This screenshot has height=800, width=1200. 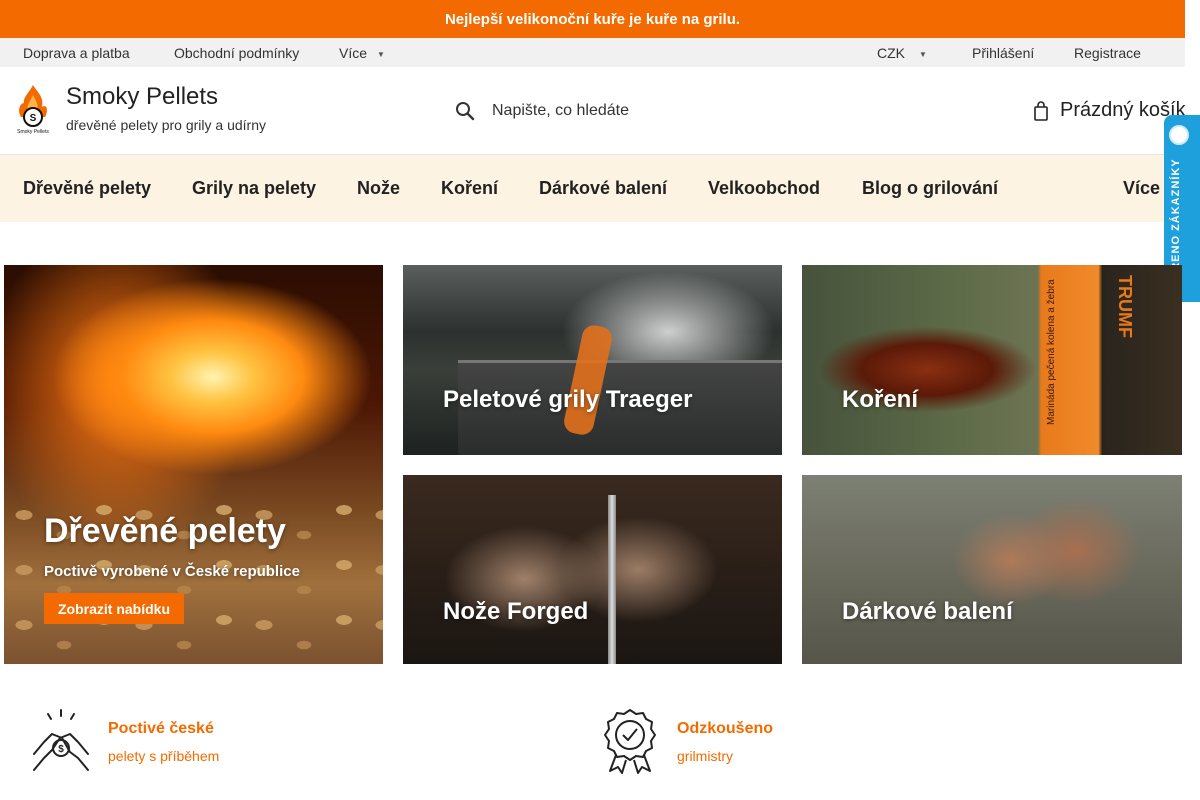 What do you see at coordinates (1003, 53) in the screenshot?
I see `login-link: Přihlášení` at bounding box center [1003, 53].